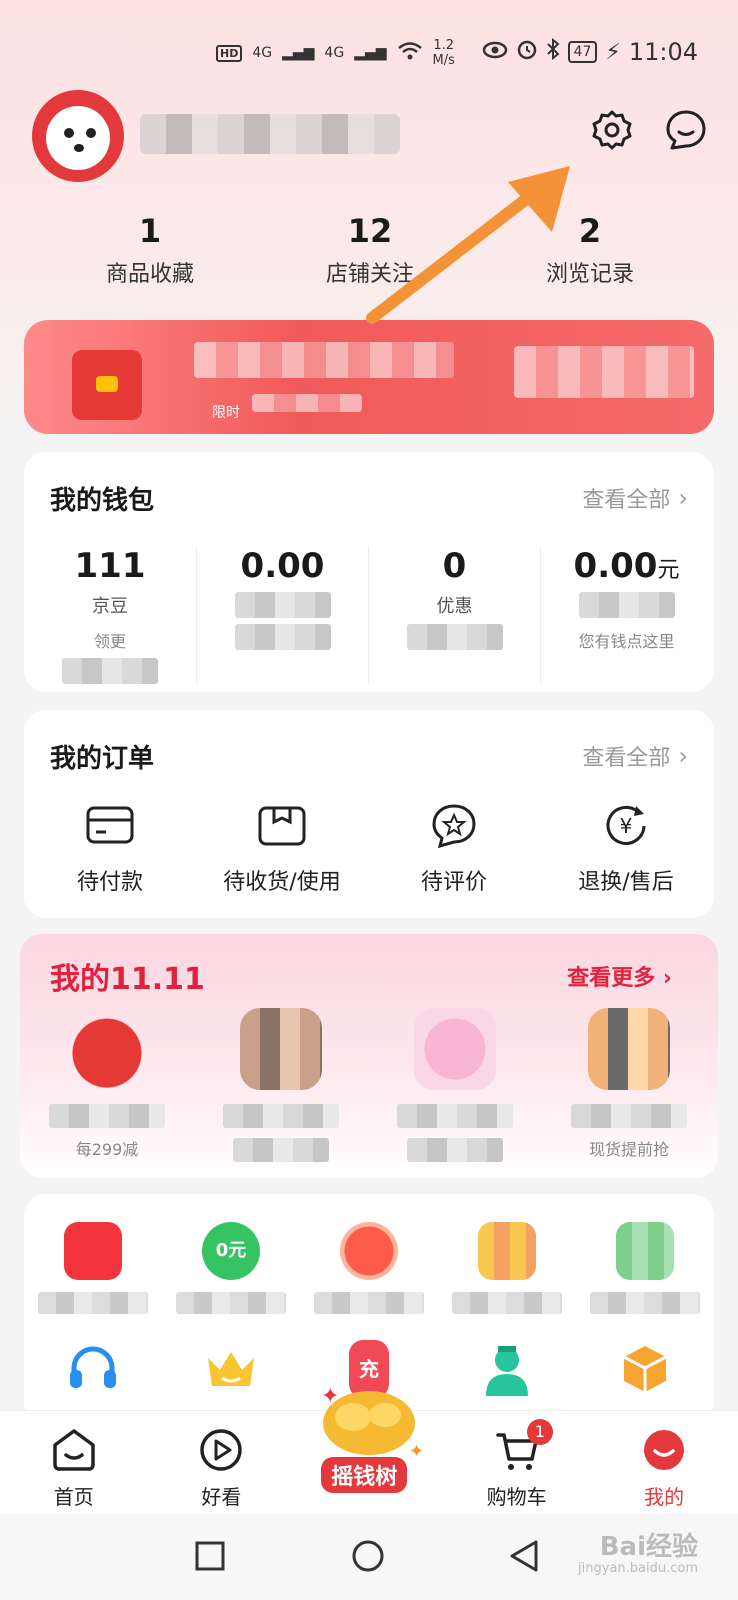 The height and width of the screenshot is (1600, 738). What do you see at coordinates (443, 60) in the screenshot?
I see `speed-unit: M/s` at bounding box center [443, 60].